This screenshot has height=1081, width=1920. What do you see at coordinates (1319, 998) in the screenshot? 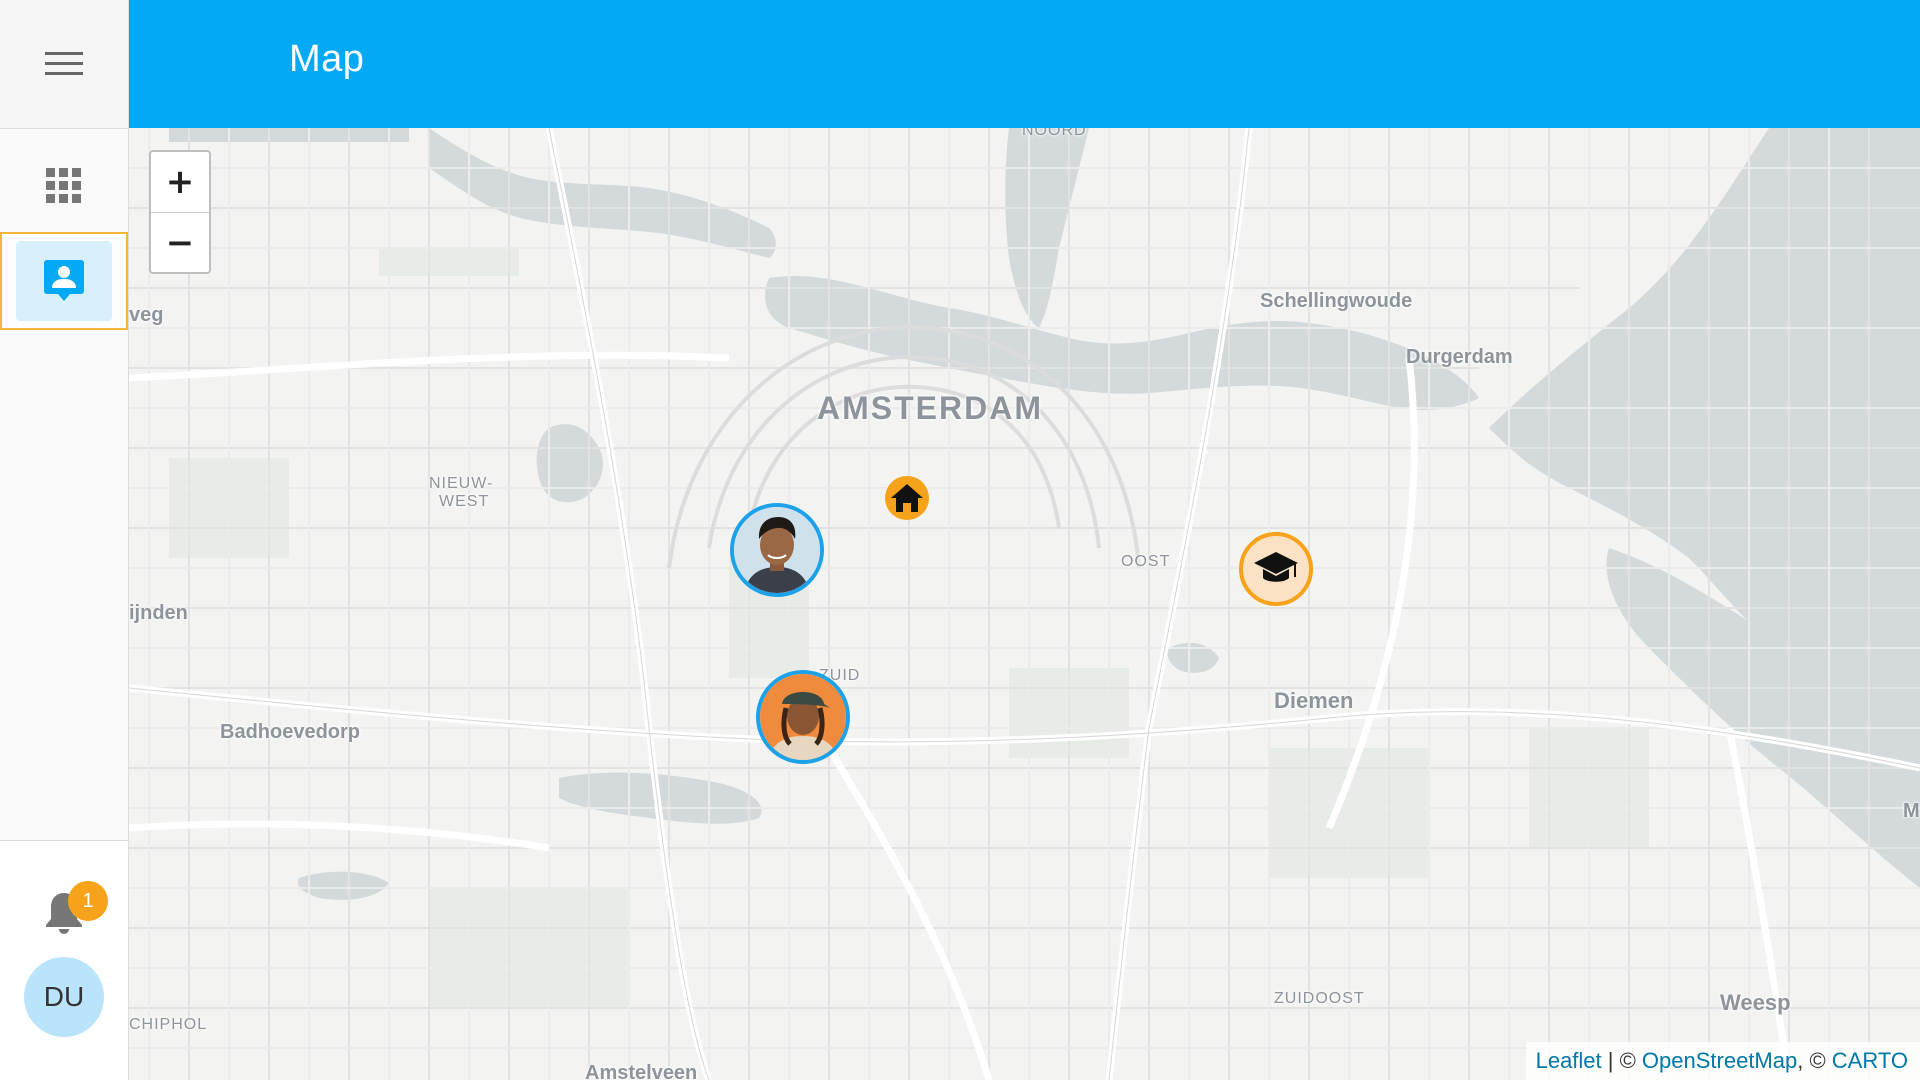
I see `map-label-zuidoost: ZUIDOOST` at bounding box center [1319, 998].